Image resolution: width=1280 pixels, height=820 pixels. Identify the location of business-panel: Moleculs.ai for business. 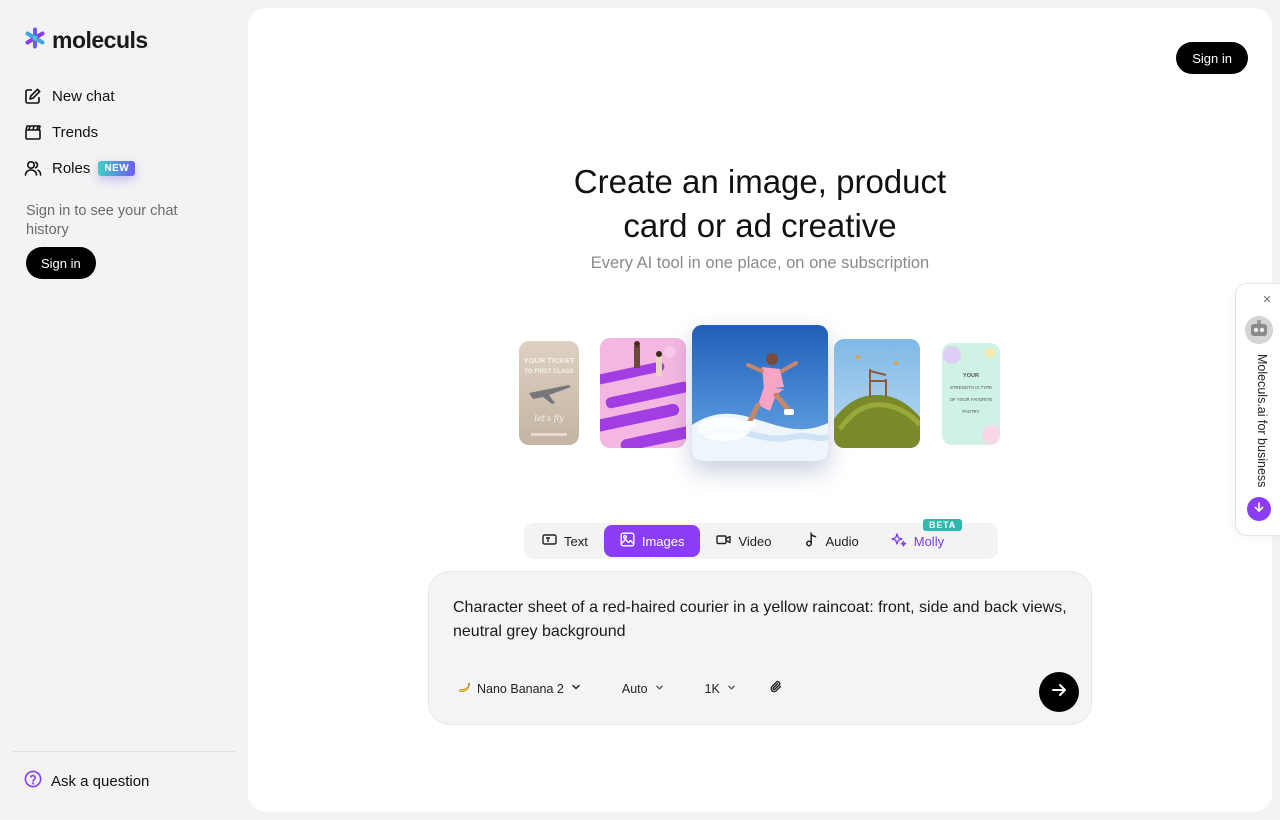
(1257, 409).